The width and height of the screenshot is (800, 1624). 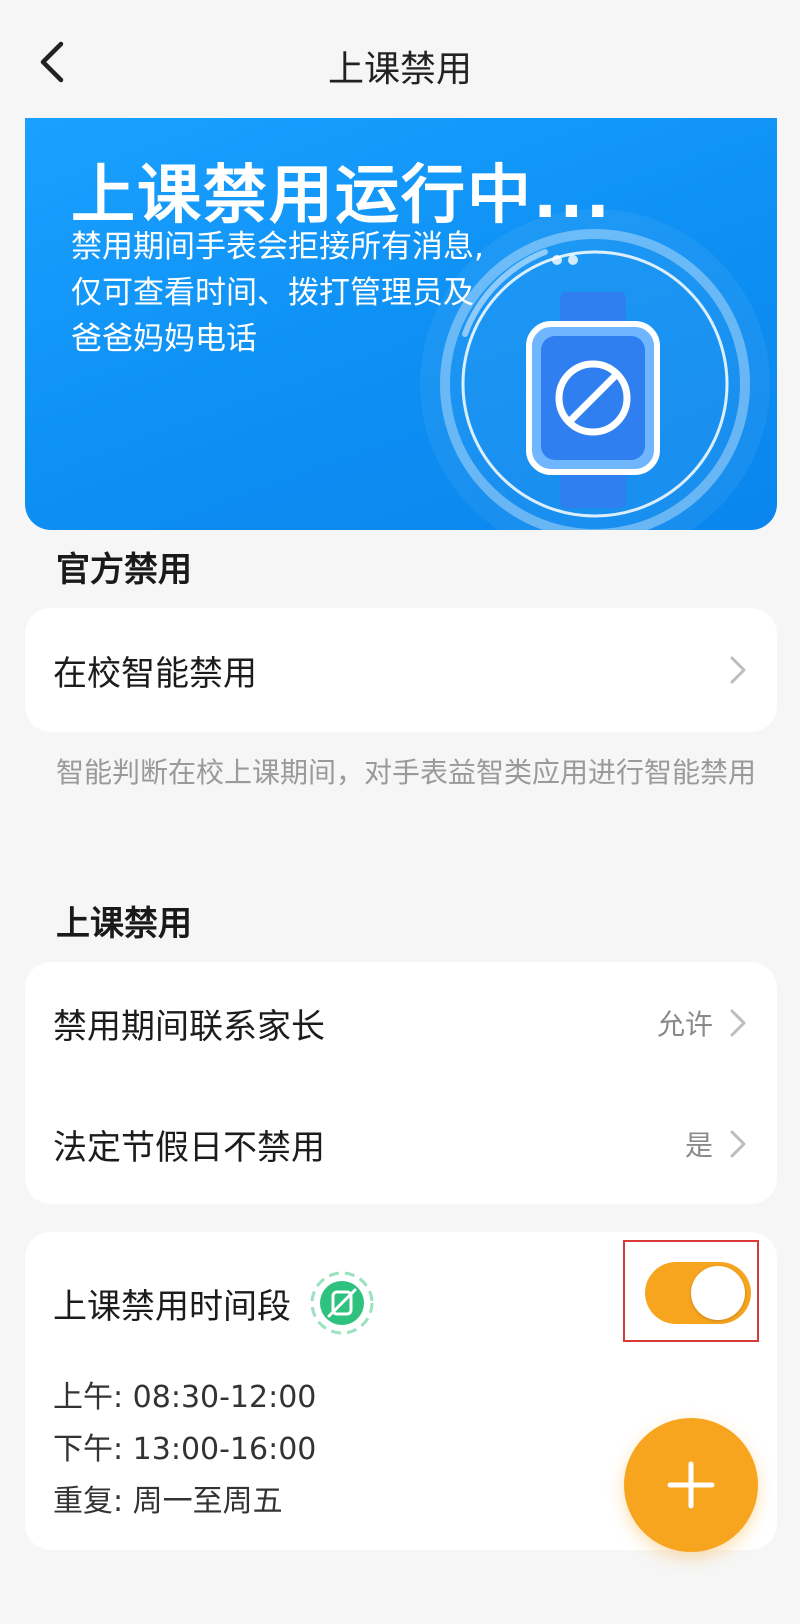 What do you see at coordinates (124, 570) in the screenshot?
I see `section-title-official: 官方禁用` at bounding box center [124, 570].